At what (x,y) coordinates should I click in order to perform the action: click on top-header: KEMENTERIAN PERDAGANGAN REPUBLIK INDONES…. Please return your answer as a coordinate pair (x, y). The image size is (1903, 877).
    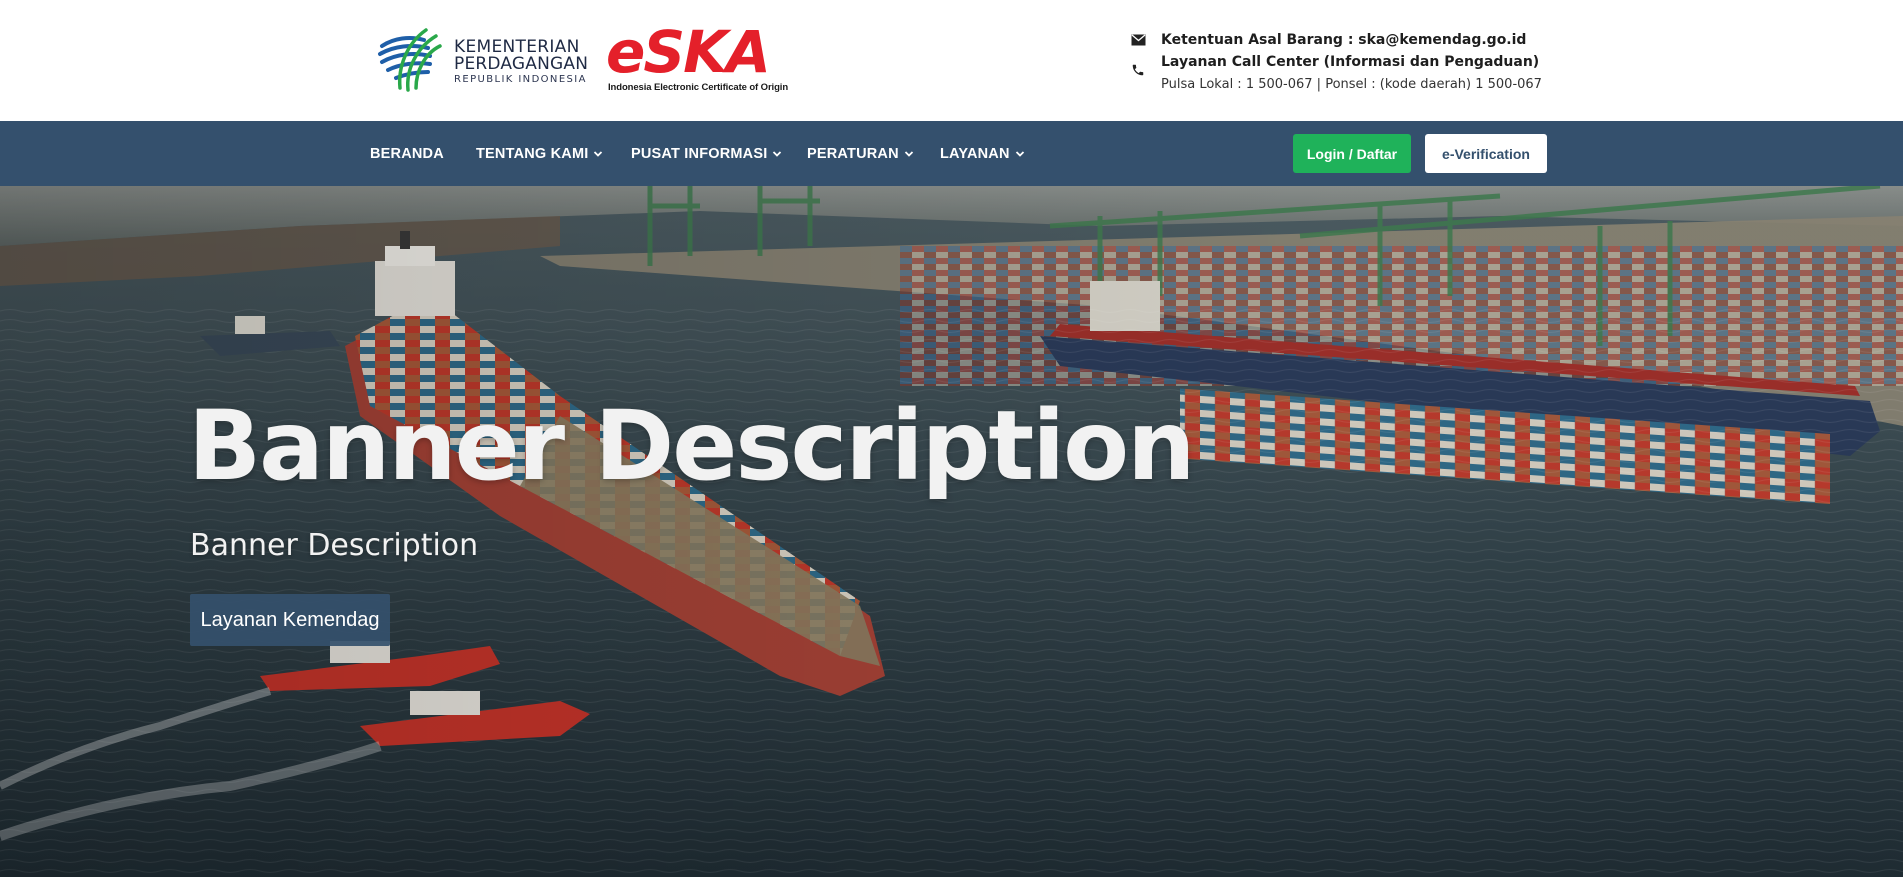
    Looking at the image, I should click on (951, 60).